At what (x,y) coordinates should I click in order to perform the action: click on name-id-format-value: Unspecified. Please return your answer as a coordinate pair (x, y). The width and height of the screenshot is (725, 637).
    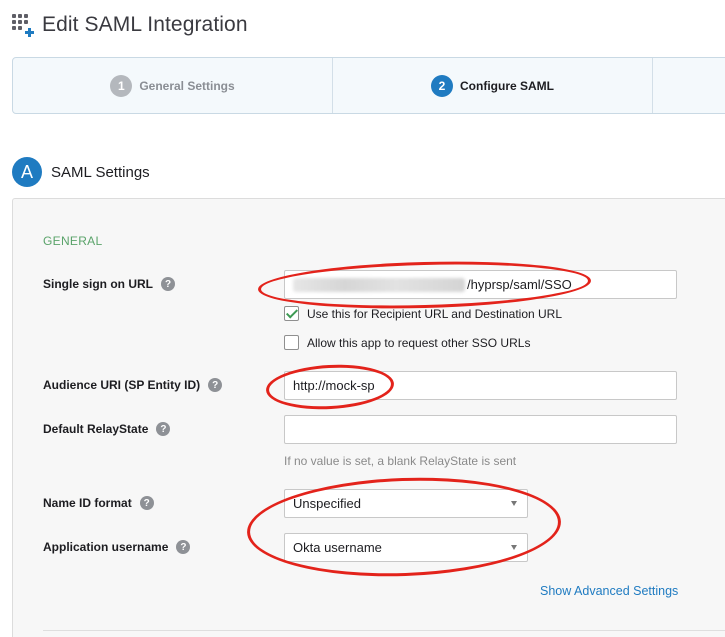
    Looking at the image, I should click on (327, 503).